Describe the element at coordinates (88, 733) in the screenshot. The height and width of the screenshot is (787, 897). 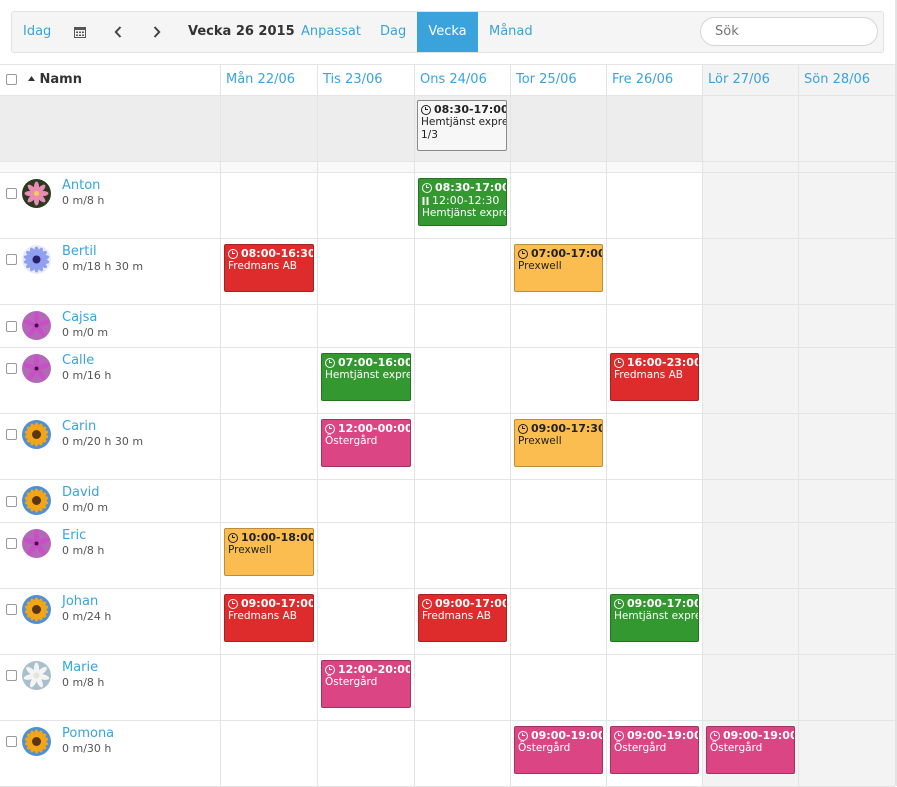
I see `employee-name: Pomona` at that location.